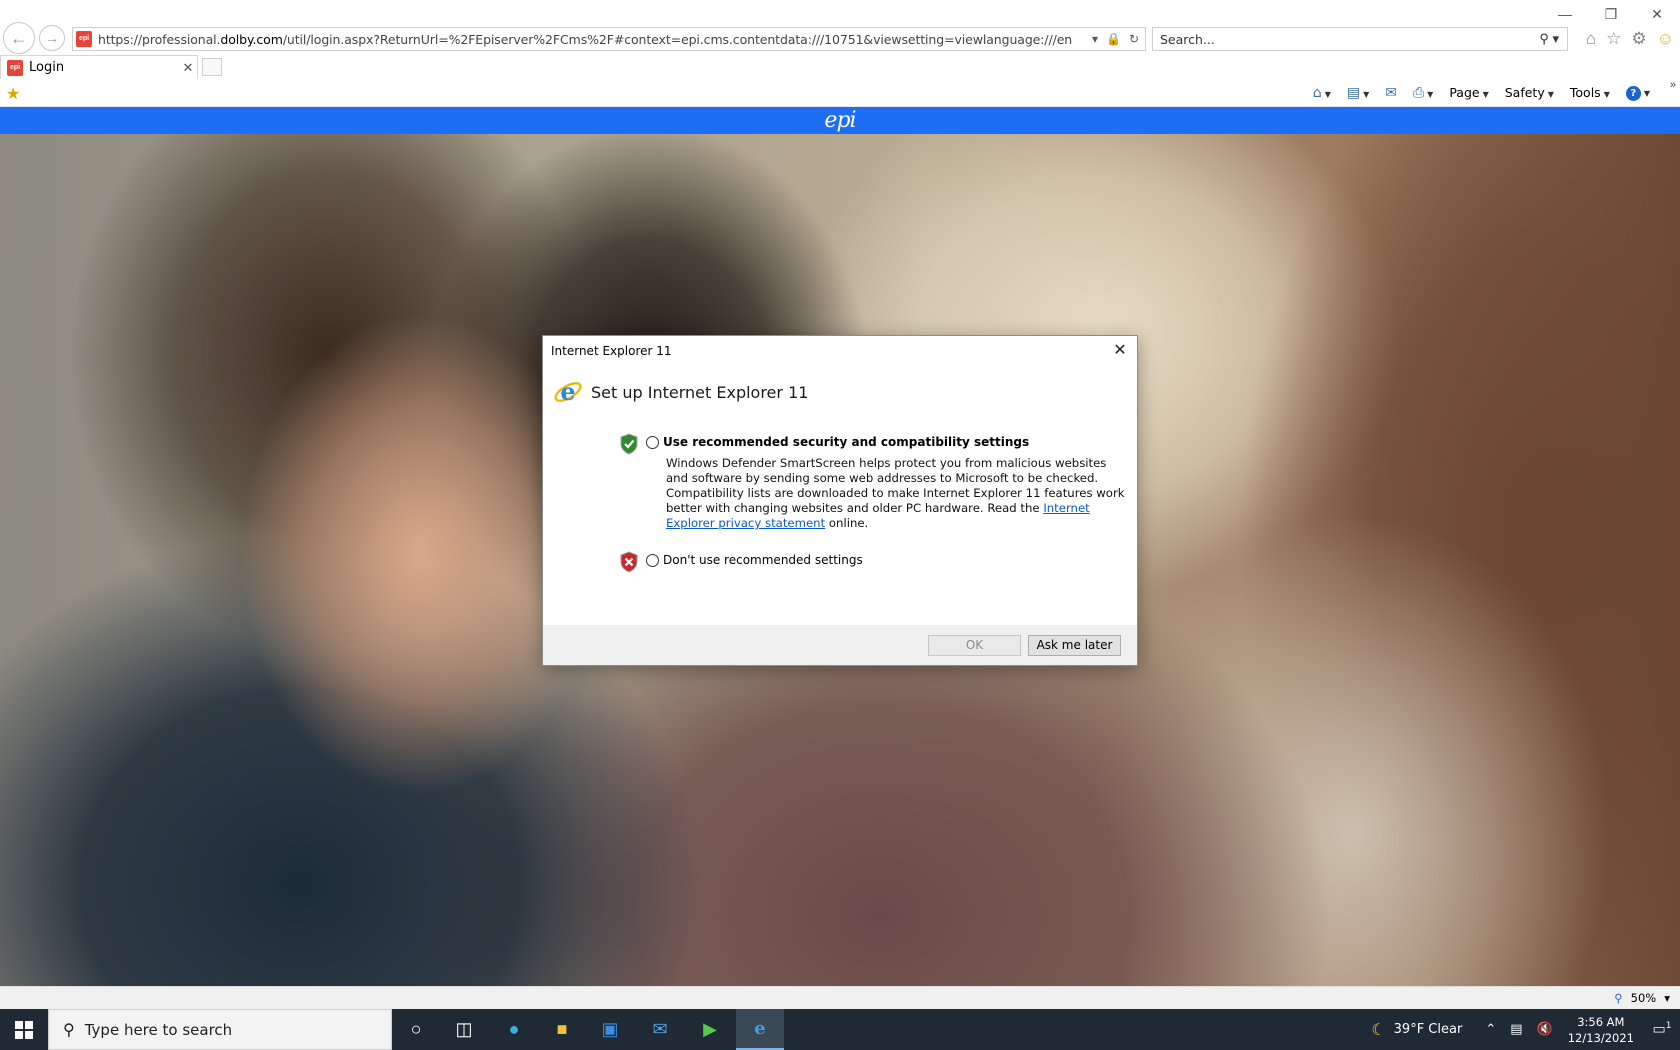 The image size is (1680, 1050). I want to click on add-favorites-icon: ★, so click(13, 94).